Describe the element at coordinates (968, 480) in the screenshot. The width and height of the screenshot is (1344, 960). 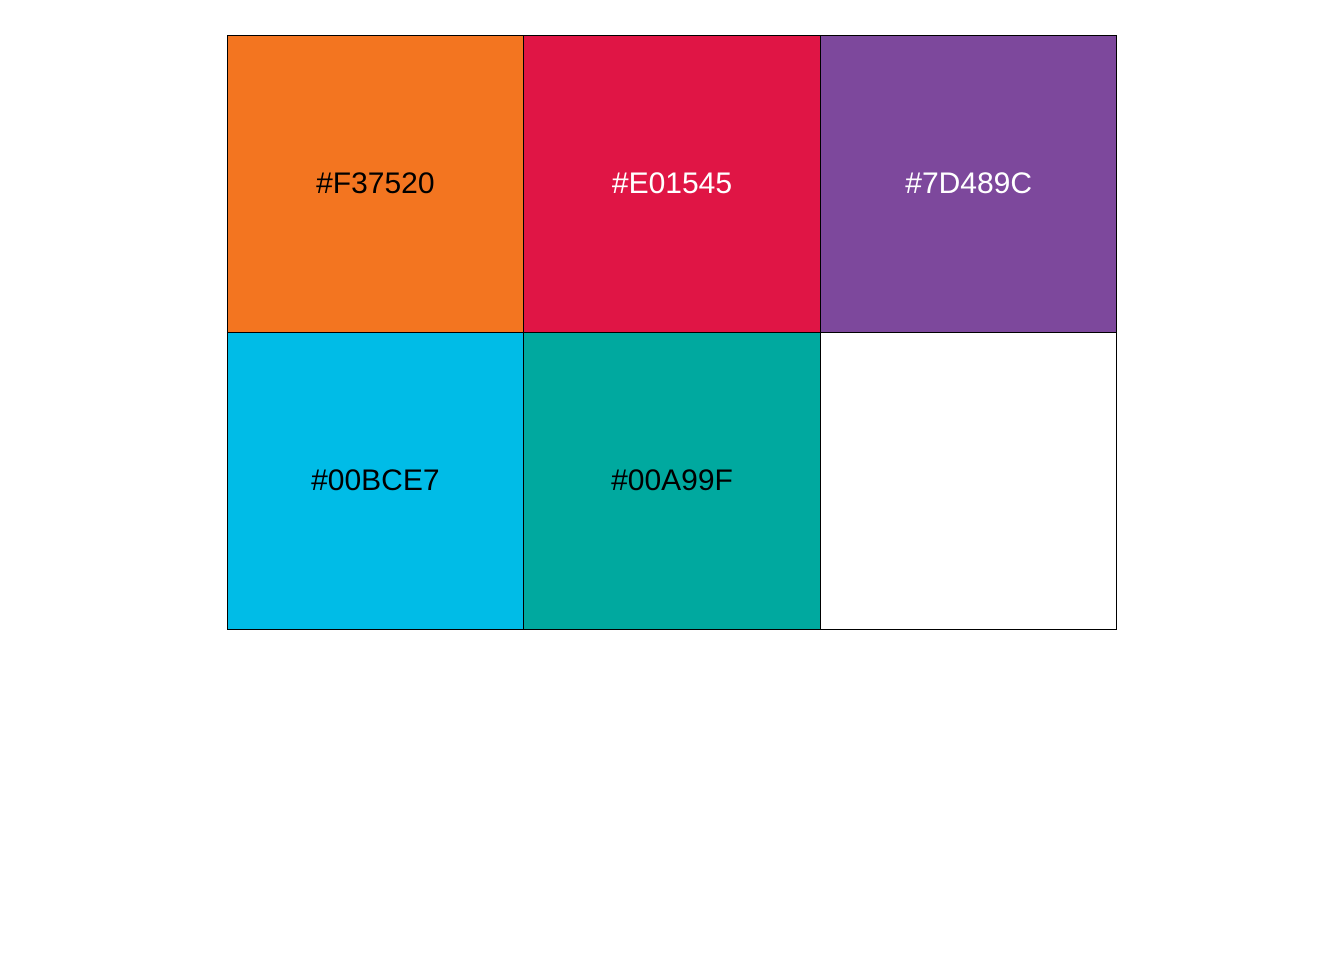
I see `swatch-empty` at that location.